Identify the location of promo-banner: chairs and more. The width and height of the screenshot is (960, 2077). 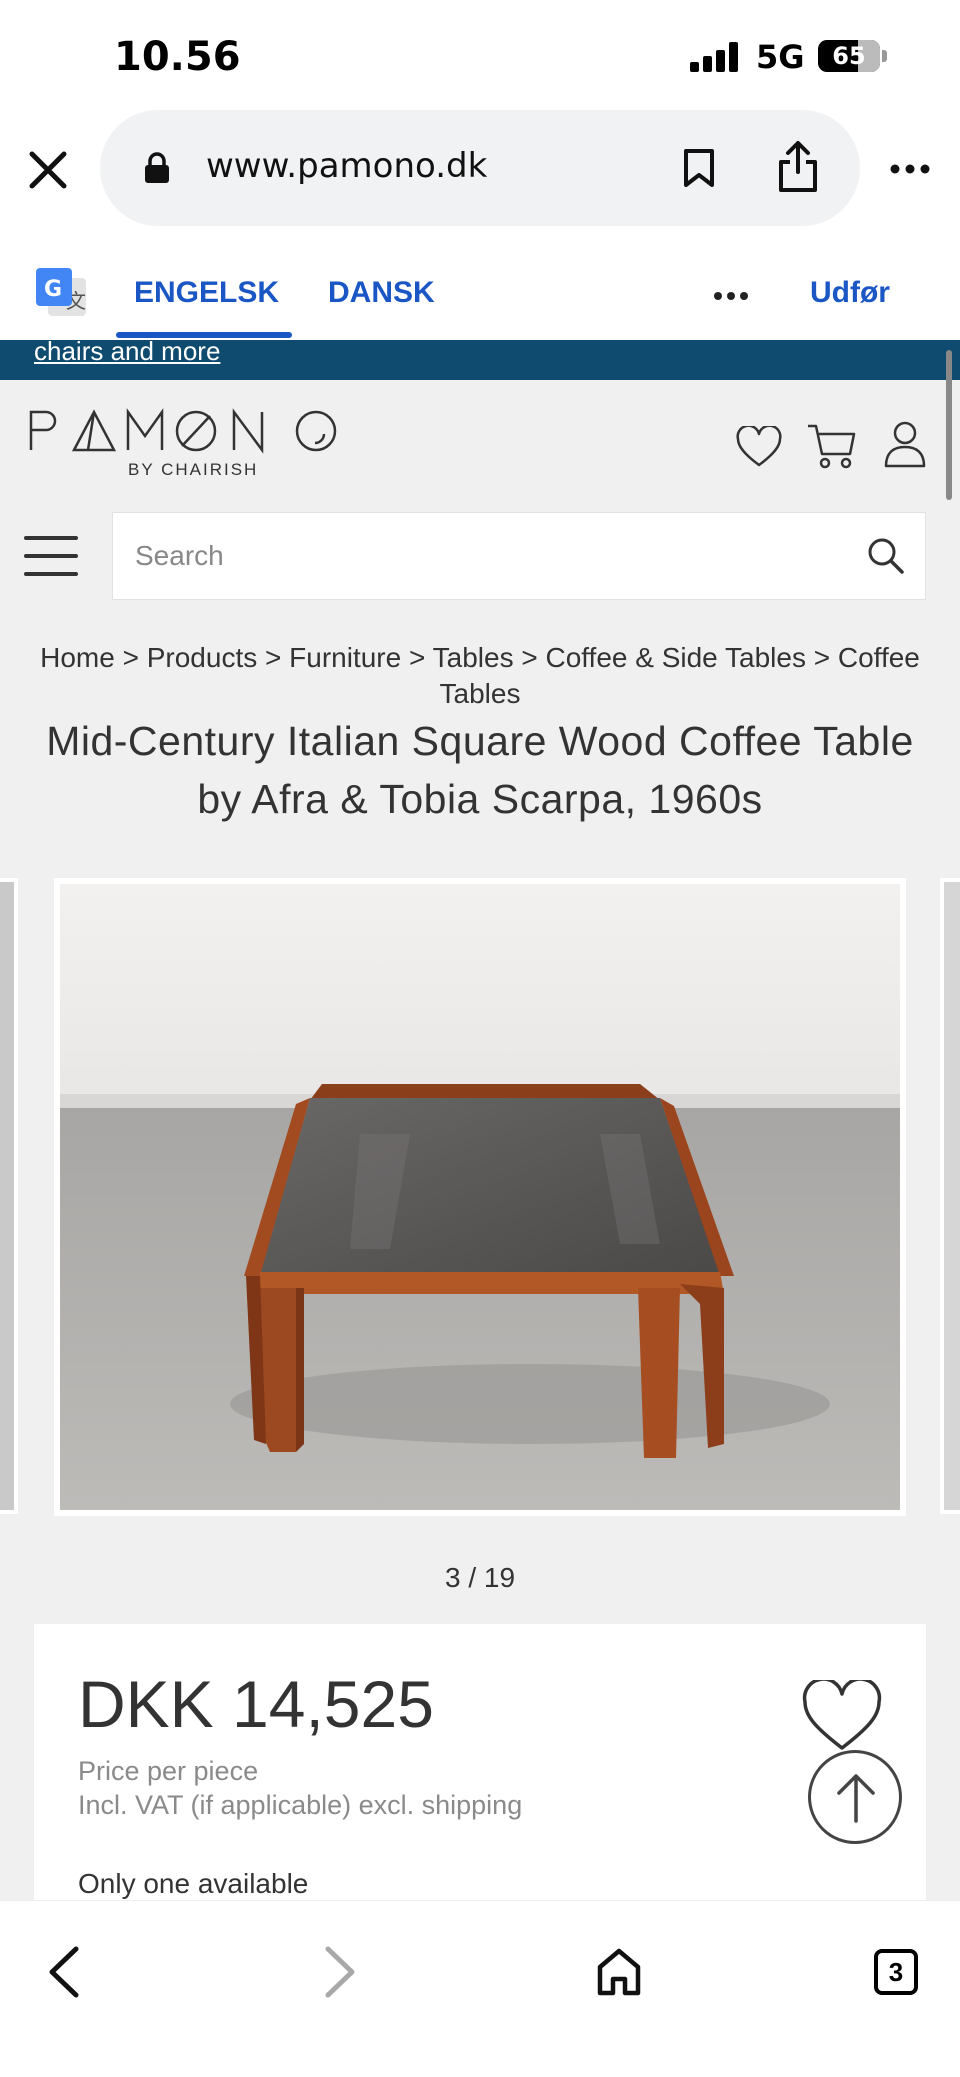
(480, 360).